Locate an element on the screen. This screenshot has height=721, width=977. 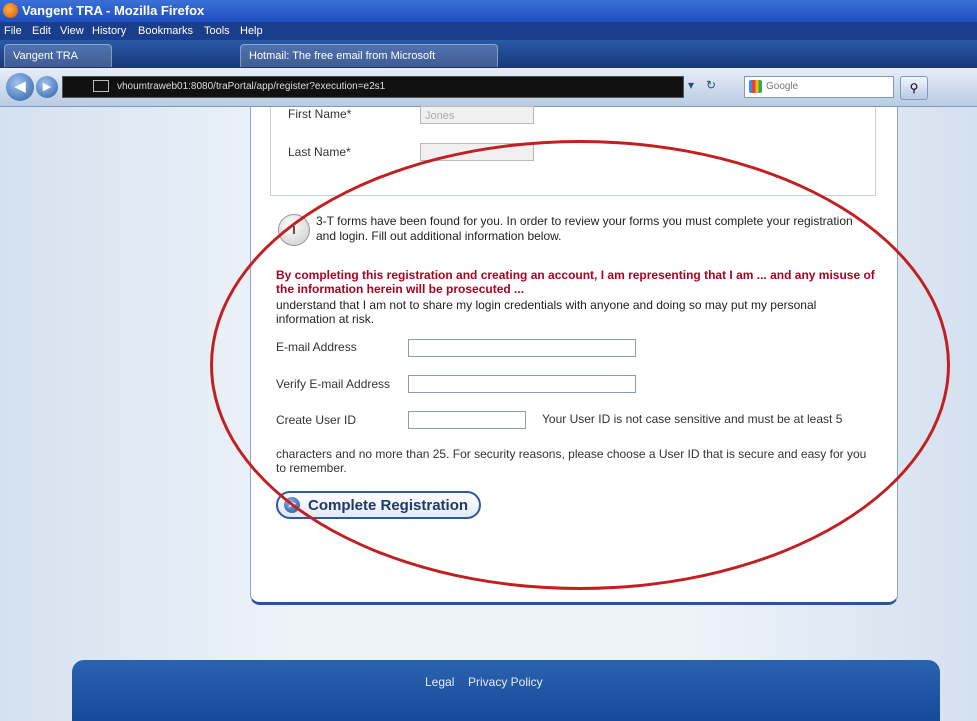
tab-hotmail: Hotmail: The free email from Microsoft is located at coordinates (369, 55).